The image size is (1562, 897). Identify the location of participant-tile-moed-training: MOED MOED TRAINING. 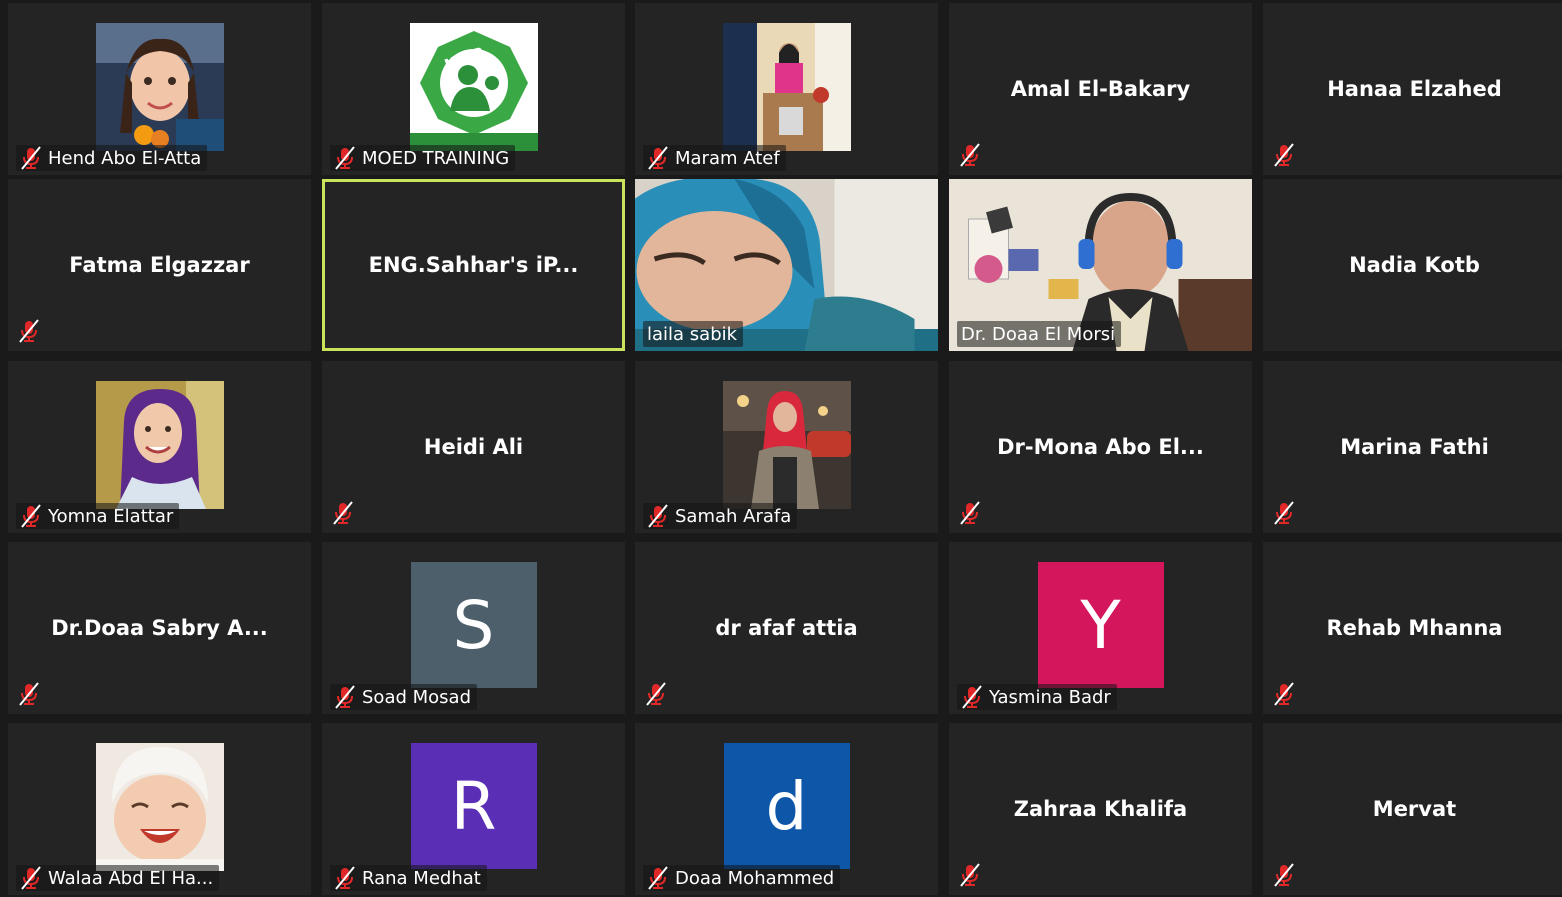
(473, 89).